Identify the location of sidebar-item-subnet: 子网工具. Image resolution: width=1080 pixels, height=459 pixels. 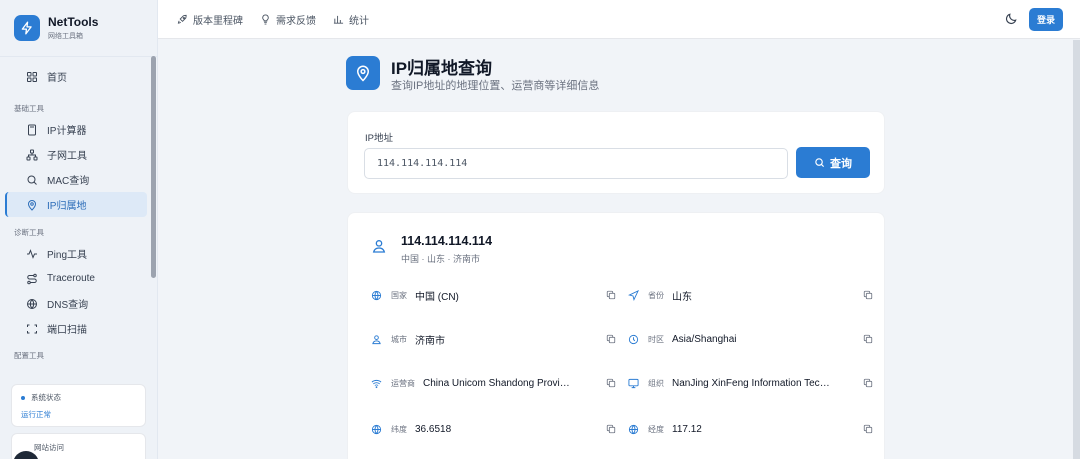
(76, 154).